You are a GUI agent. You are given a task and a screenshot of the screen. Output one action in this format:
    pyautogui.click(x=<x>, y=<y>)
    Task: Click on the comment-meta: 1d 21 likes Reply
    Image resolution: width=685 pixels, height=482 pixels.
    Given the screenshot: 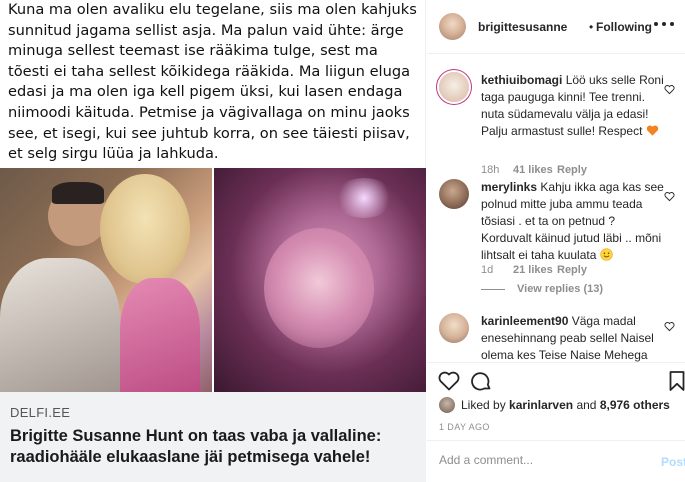 What is the action you would take?
    pyautogui.click(x=534, y=270)
    